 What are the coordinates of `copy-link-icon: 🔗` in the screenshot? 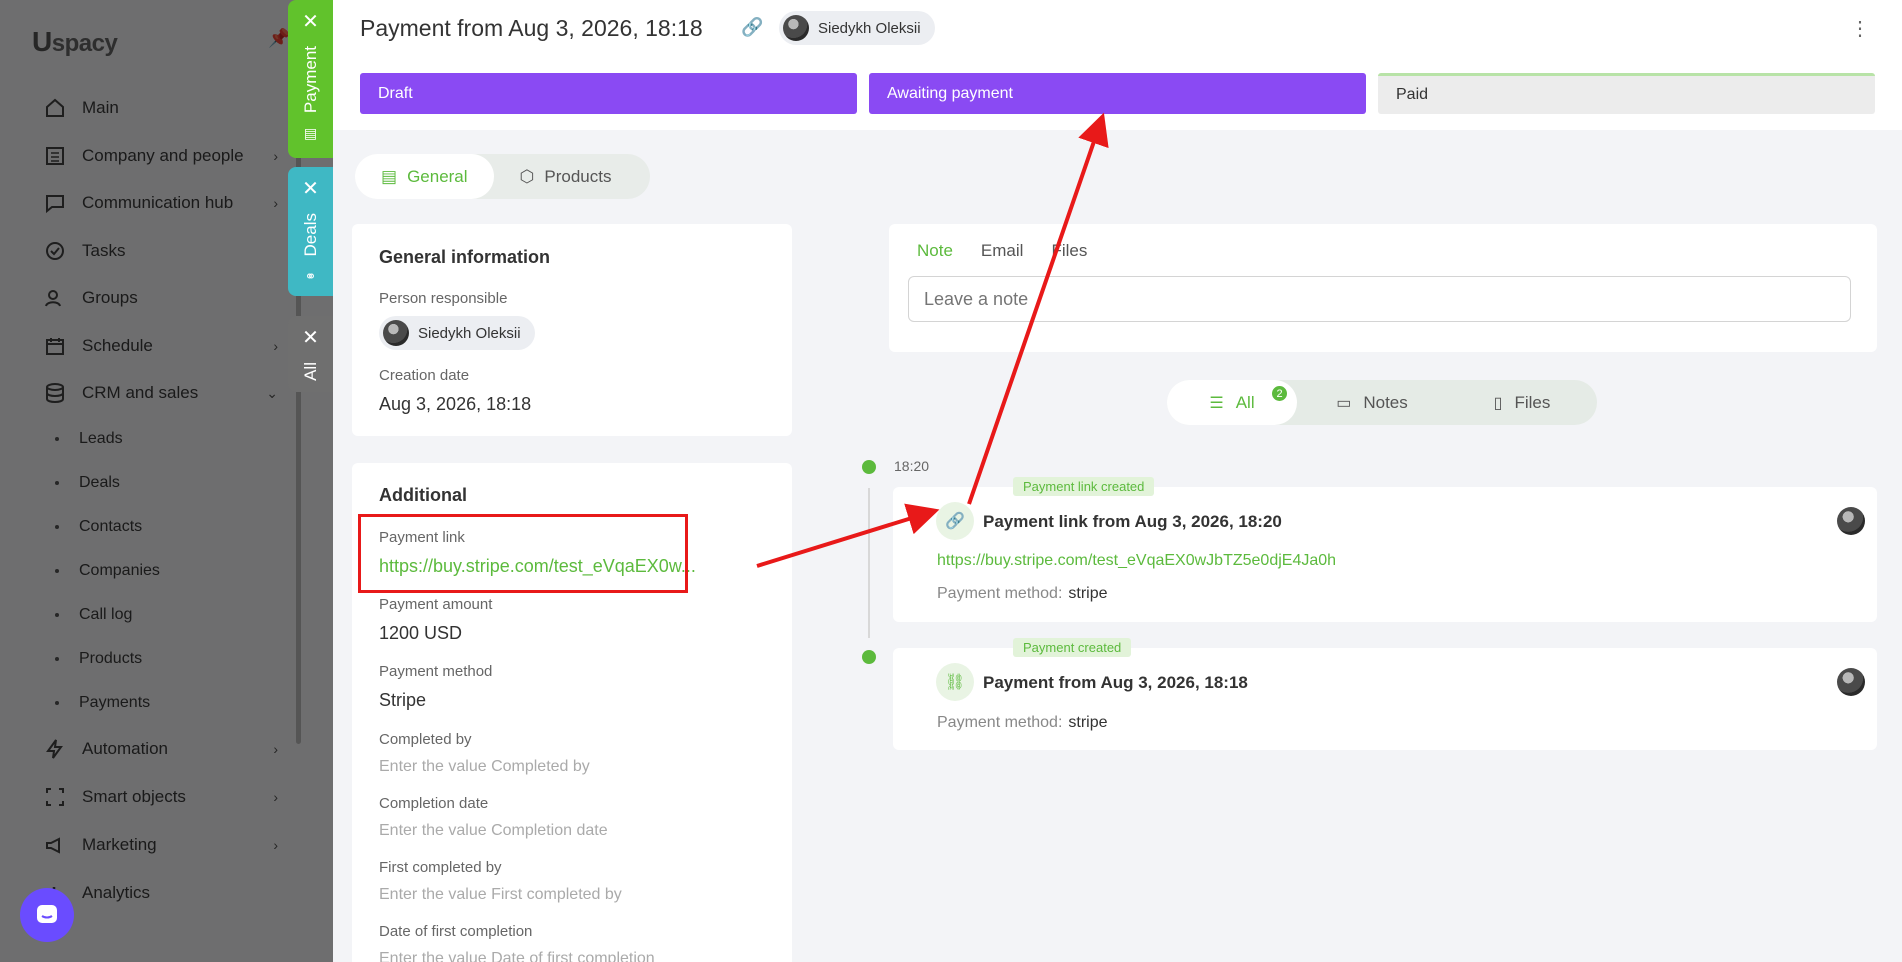 It's located at (752, 27).